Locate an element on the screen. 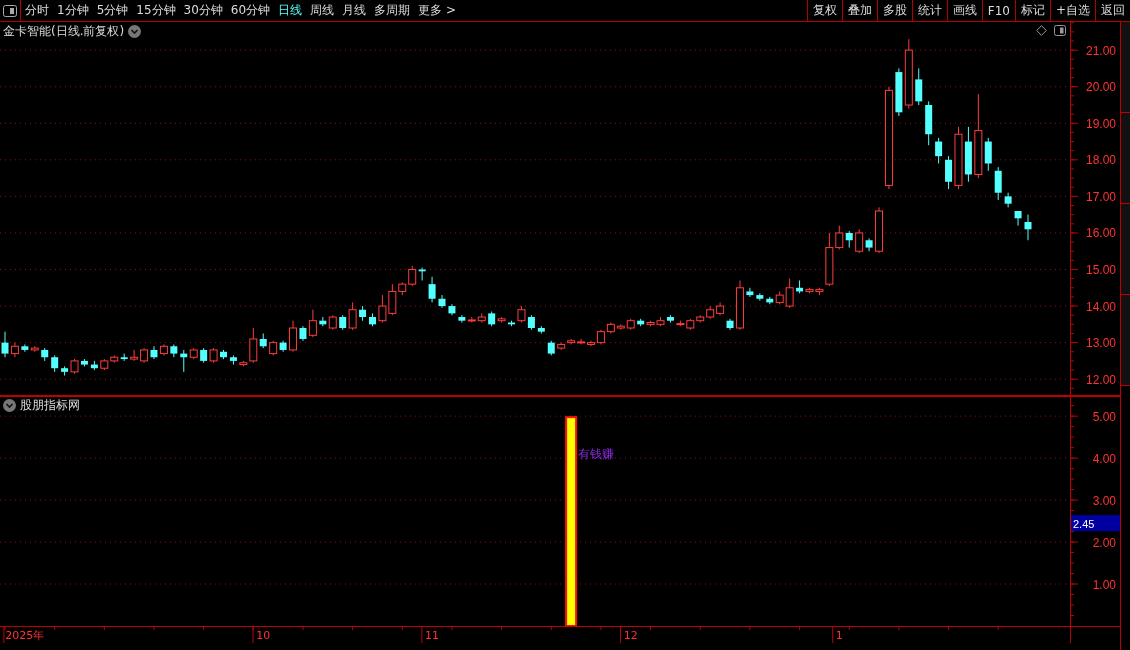 Image resolution: width=1130 pixels, height=650 pixels. more-menu: 更多 > is located at coordinates (437, 10).